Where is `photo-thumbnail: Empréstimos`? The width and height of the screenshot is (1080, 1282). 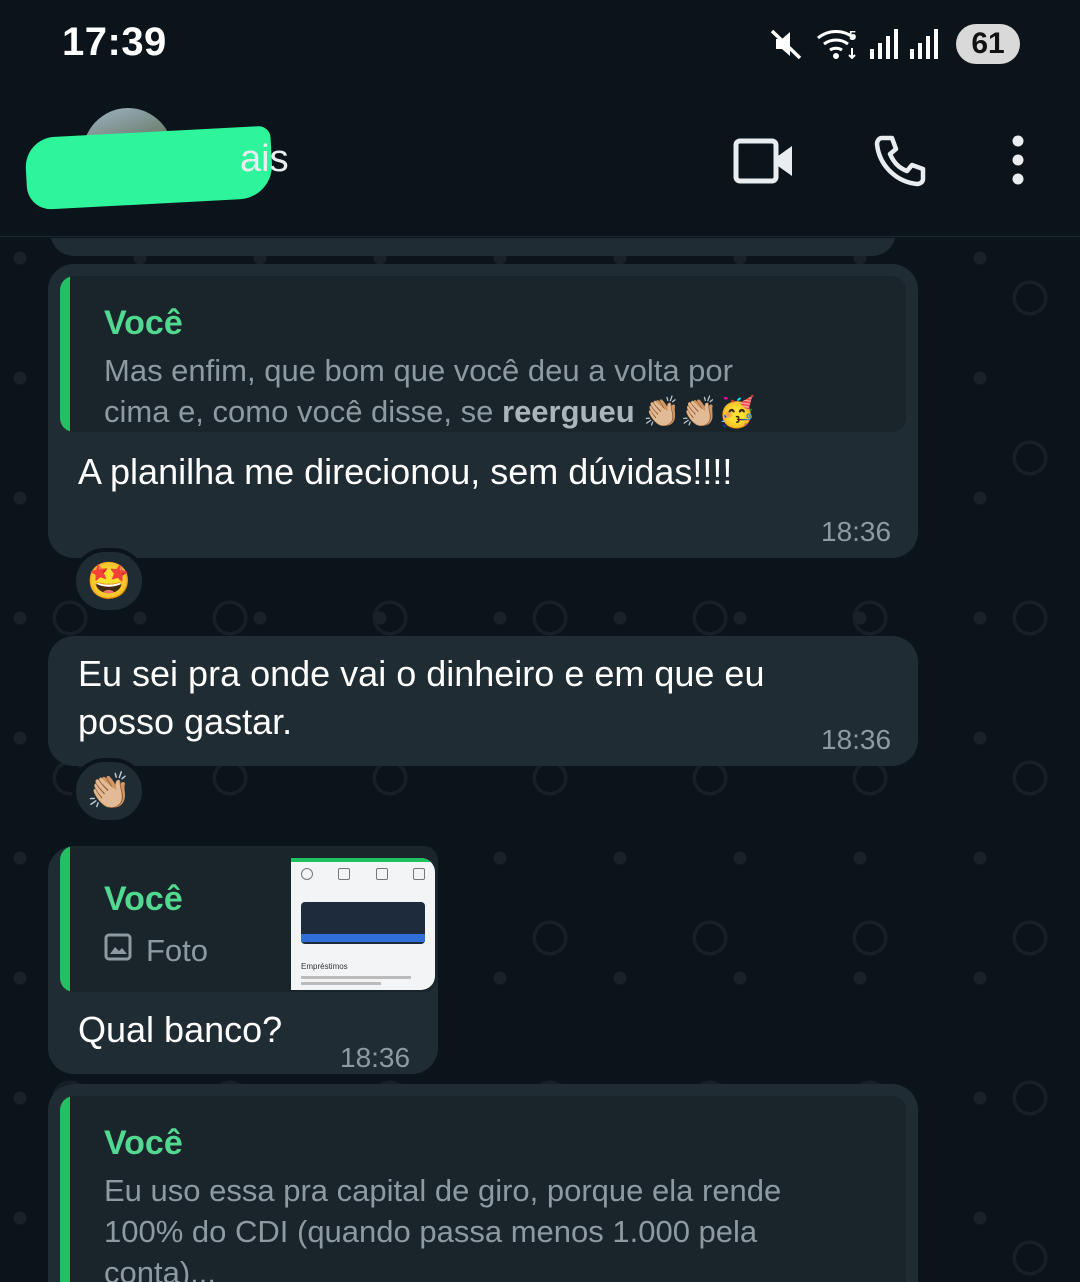
photo-thumbnail: Empréstimos is located at coordinates (363, 924).